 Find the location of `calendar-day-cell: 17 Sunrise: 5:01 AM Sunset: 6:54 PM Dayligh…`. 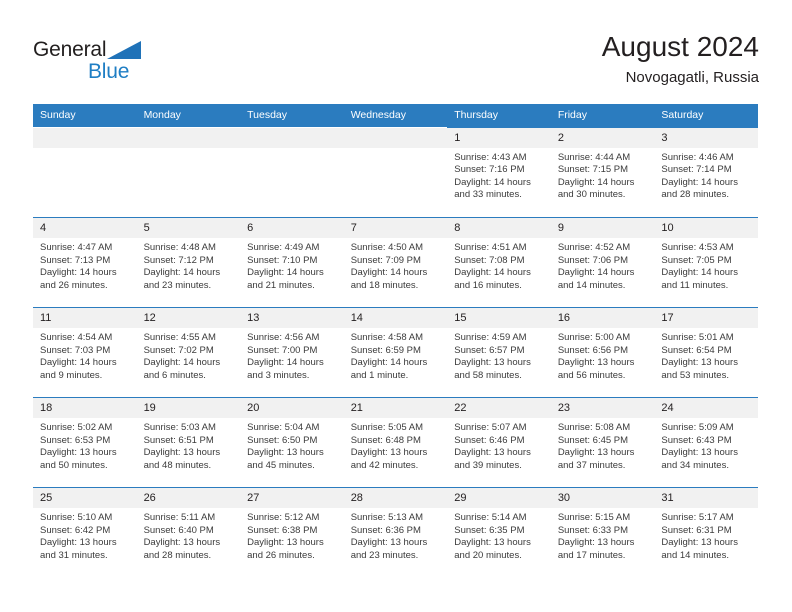

calendar-day-cell: 17 Sunrise: 5:01 AM Sunset: 6:54 PM Dayligh… is located at coordinates (706, 352).